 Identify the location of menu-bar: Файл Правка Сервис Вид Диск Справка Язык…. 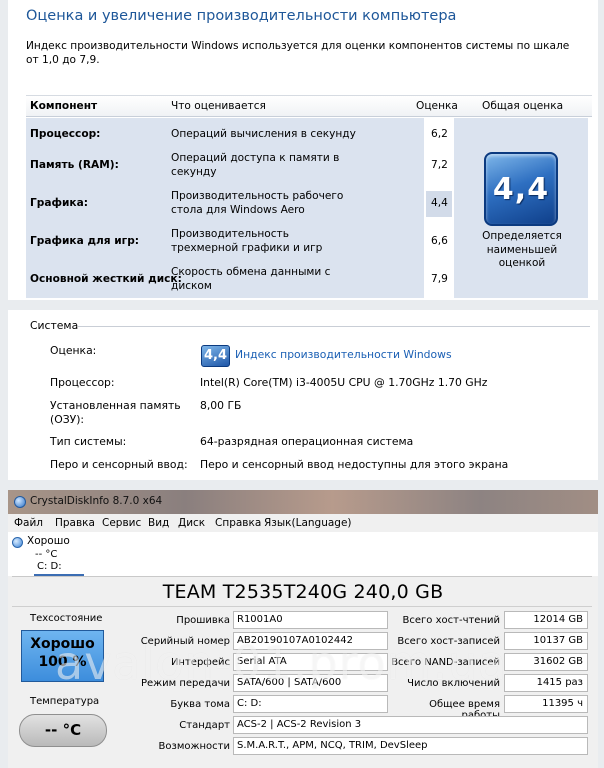
(303, 523).